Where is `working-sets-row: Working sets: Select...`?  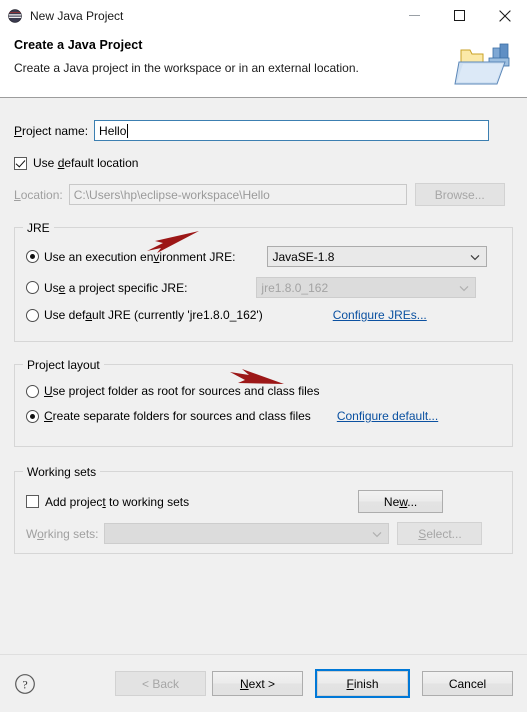
working-sets-row: Working sets: Select... is located at coordinates (263, 533).